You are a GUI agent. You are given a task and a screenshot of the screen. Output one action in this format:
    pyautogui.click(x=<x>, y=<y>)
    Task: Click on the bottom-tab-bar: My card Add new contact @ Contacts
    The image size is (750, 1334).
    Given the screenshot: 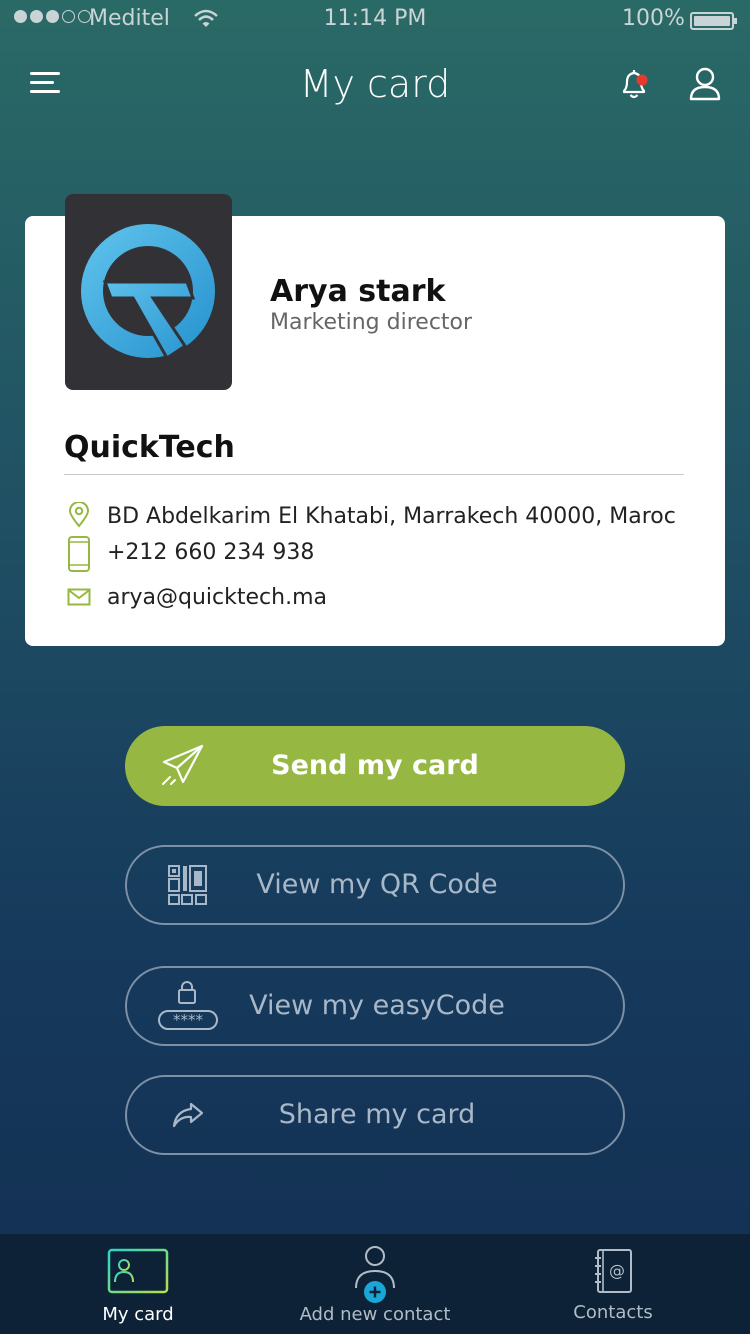 What is the action you would take?
    pyautogui.click(x=375, y=1284)
    